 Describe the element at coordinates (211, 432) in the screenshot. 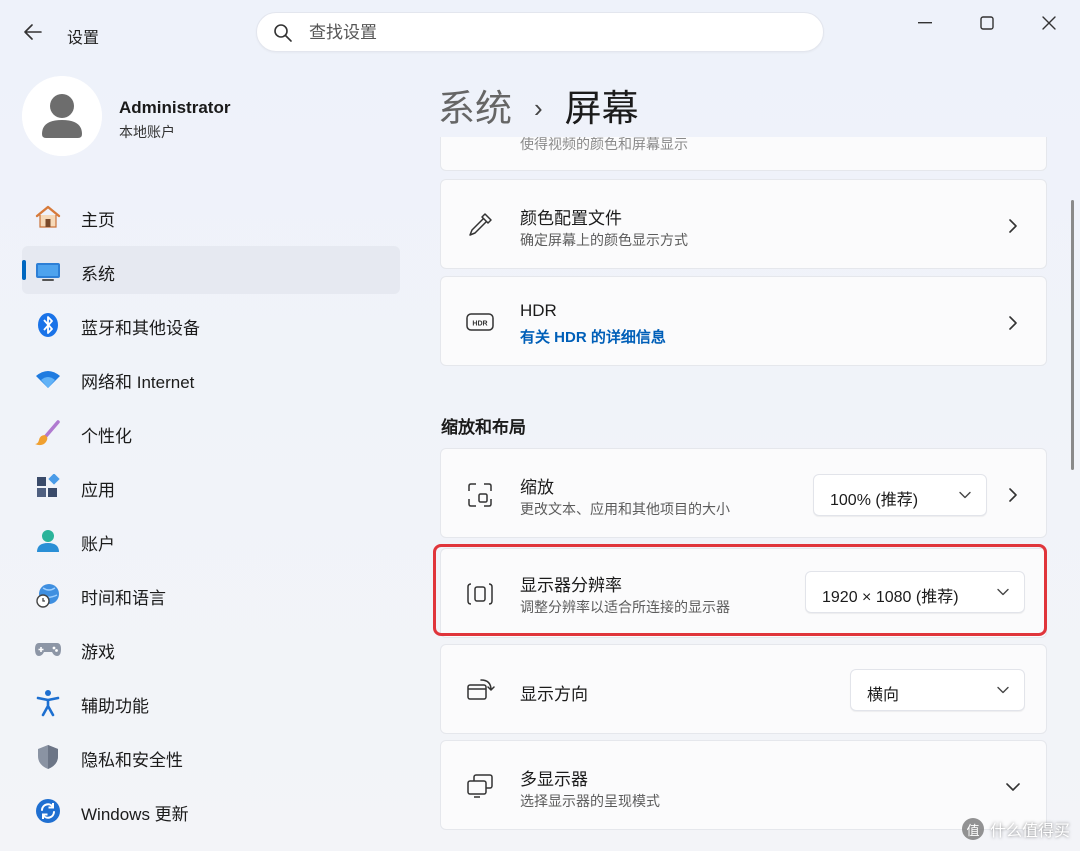

I see `sidebar-item-personalization: 个性化` at that location.